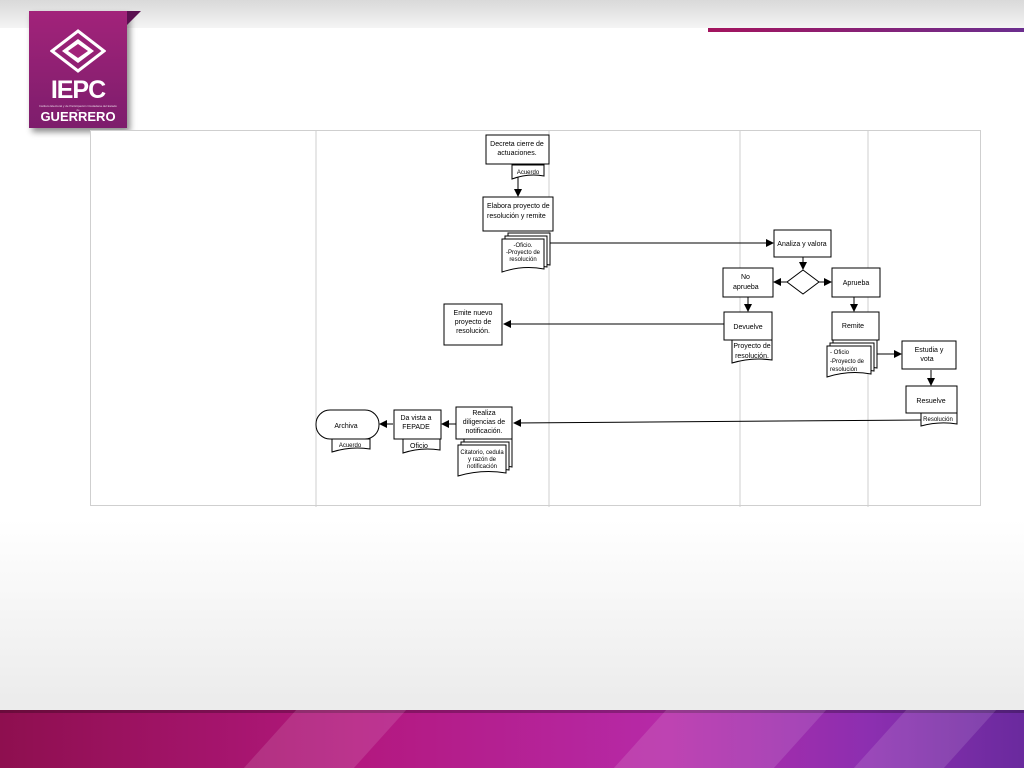  What do you see at coordinates (482, 467) in the screenshot?
I see `node-text: notificación` at bounding box center [482, 467].